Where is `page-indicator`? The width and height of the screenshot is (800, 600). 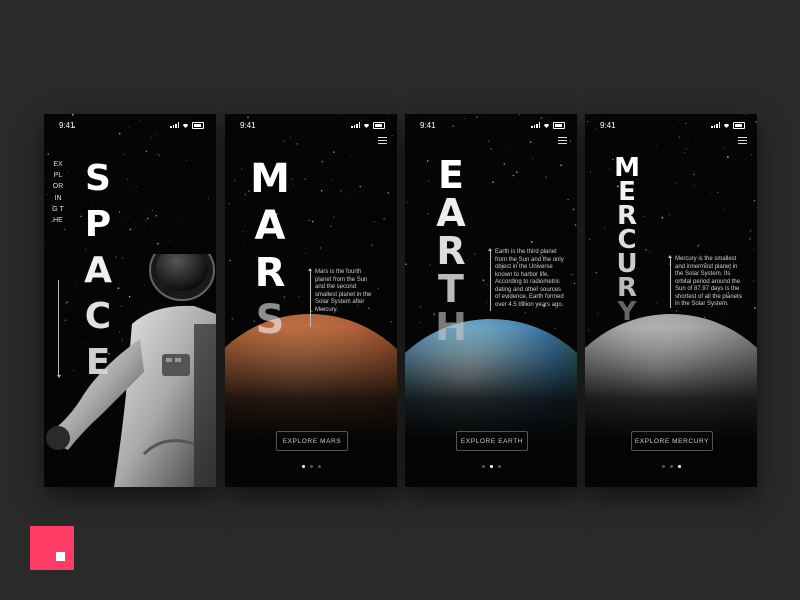 page-indicator is located at coordinates (311, 466).